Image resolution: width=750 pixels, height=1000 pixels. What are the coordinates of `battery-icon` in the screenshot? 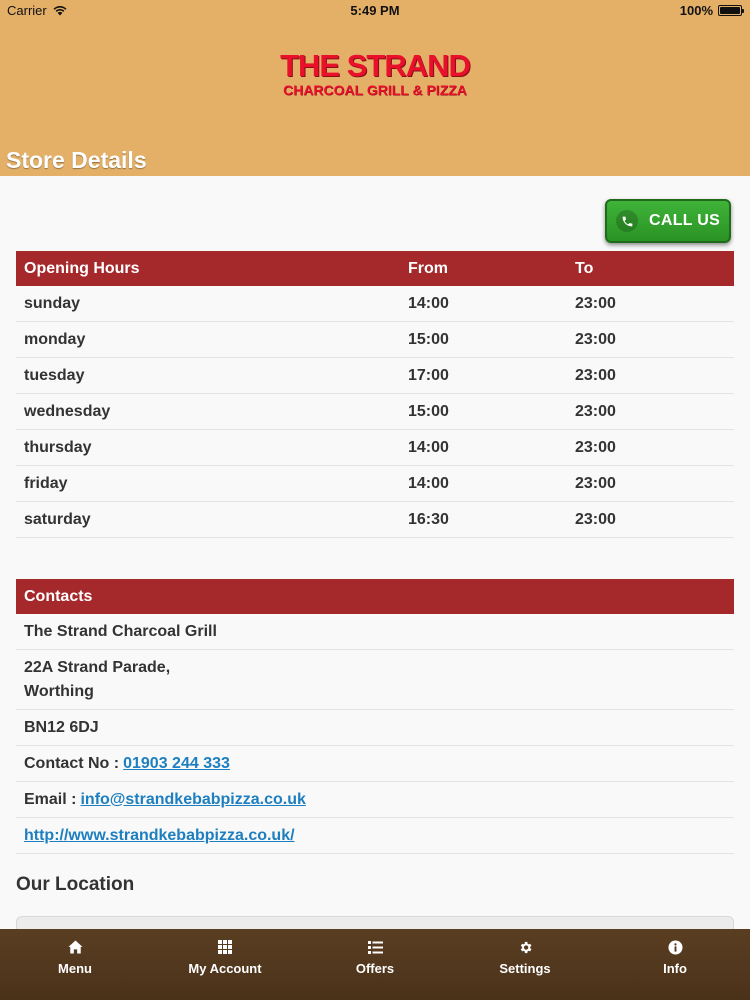 It's located at (731, 10).